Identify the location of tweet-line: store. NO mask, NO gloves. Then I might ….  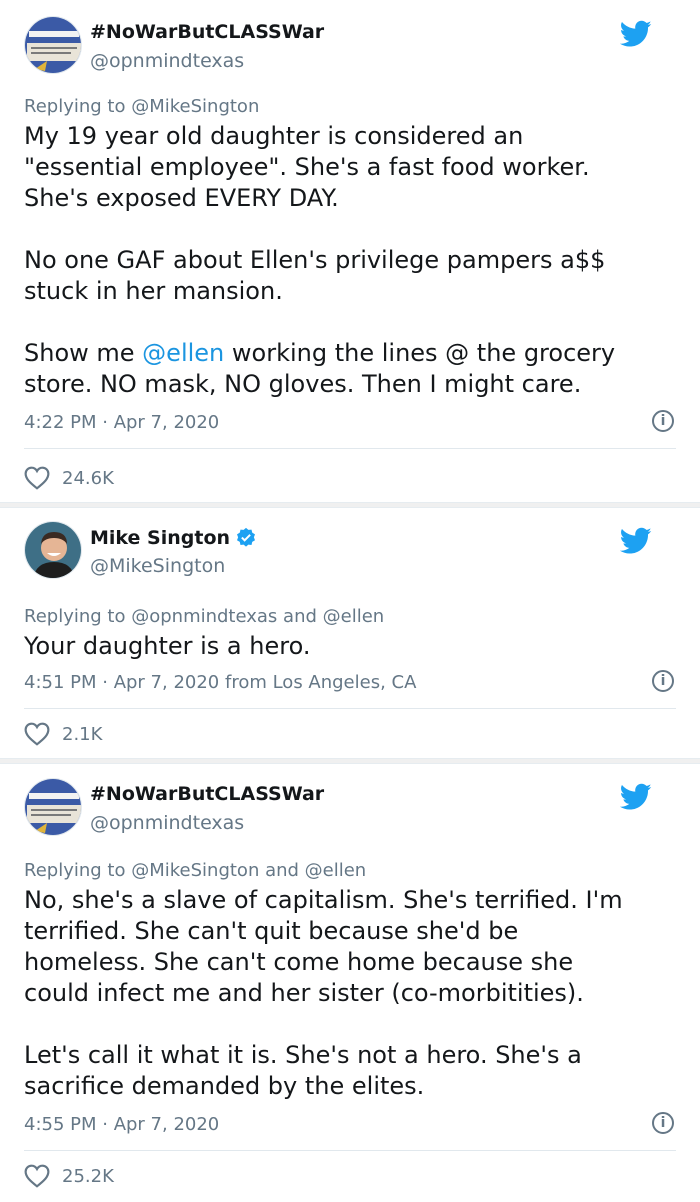
(303, 384).